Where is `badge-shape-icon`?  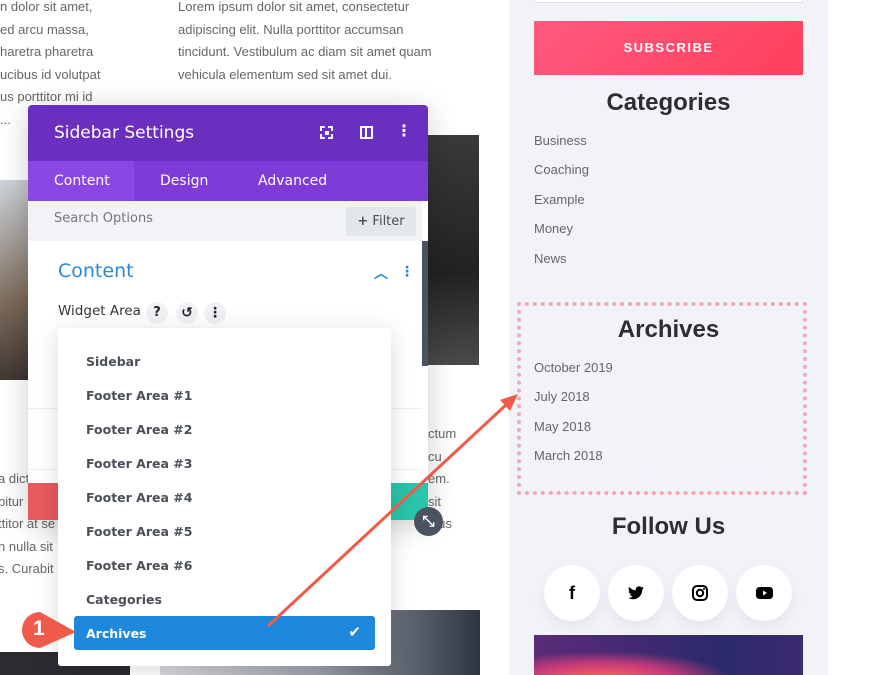
badge-shape-icon is located at coordinates (49, 630).